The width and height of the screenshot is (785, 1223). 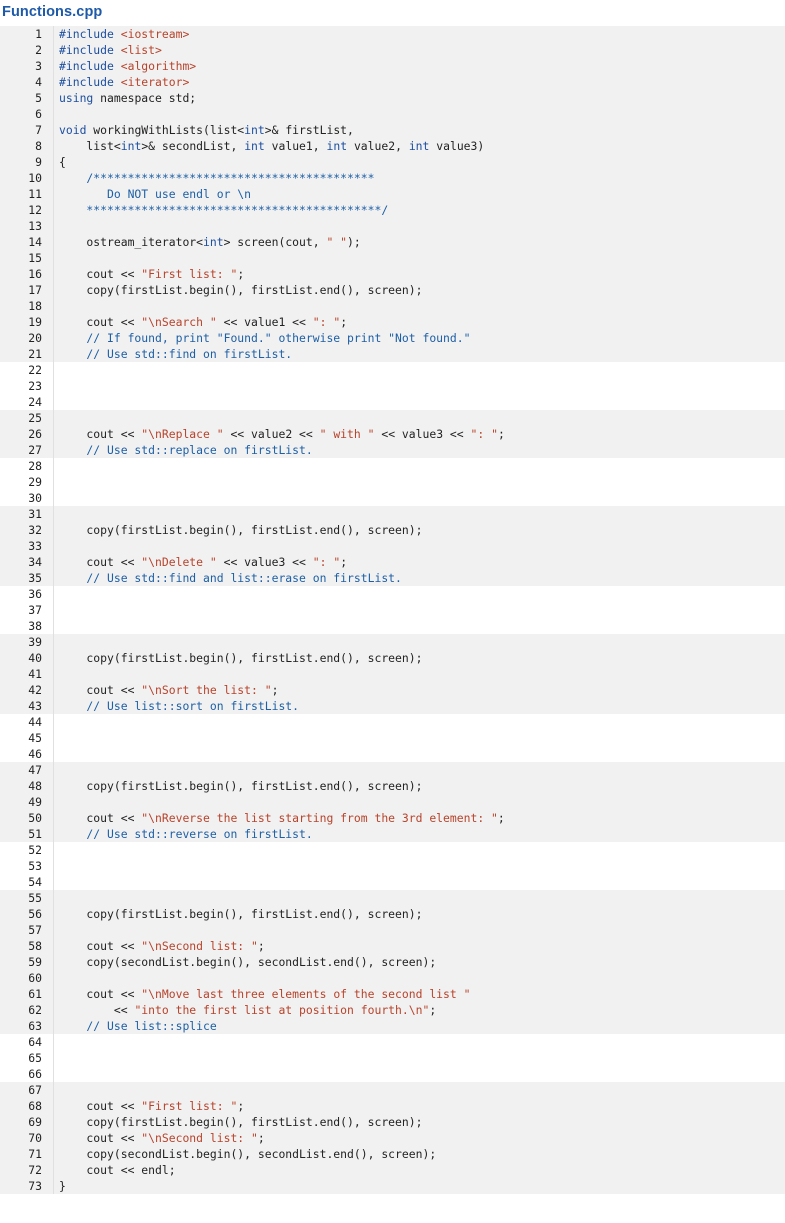 I want to click on line-number: 7, so click(x=38, y=130).